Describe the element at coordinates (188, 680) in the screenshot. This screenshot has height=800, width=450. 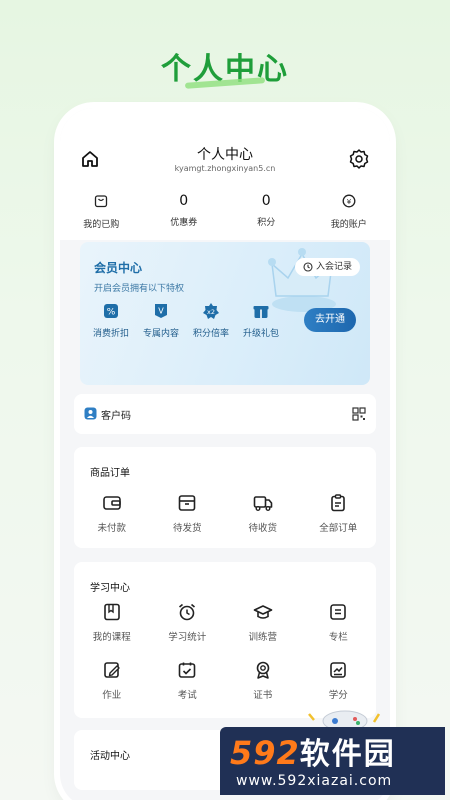
I see `study-exam: 考试` at that location.